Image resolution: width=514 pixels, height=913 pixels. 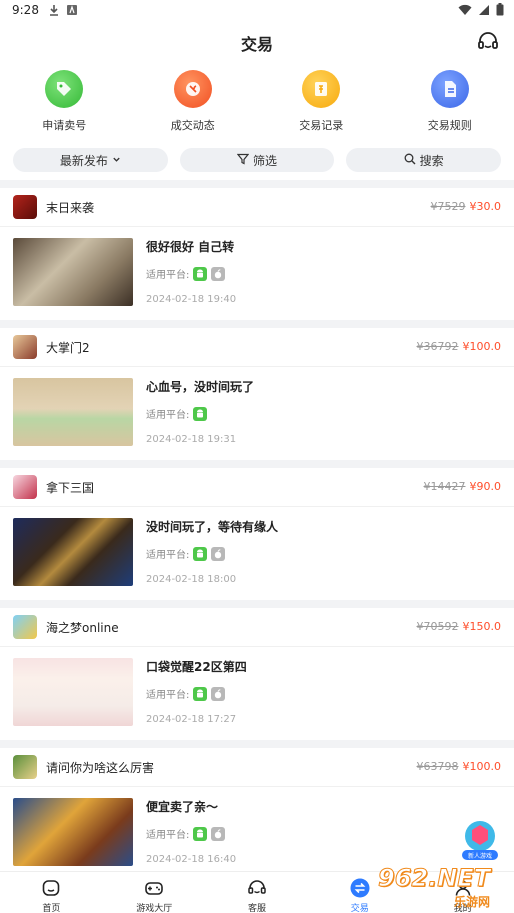 I want to click on original-price: ¥7529, so click(x=448, y=206).